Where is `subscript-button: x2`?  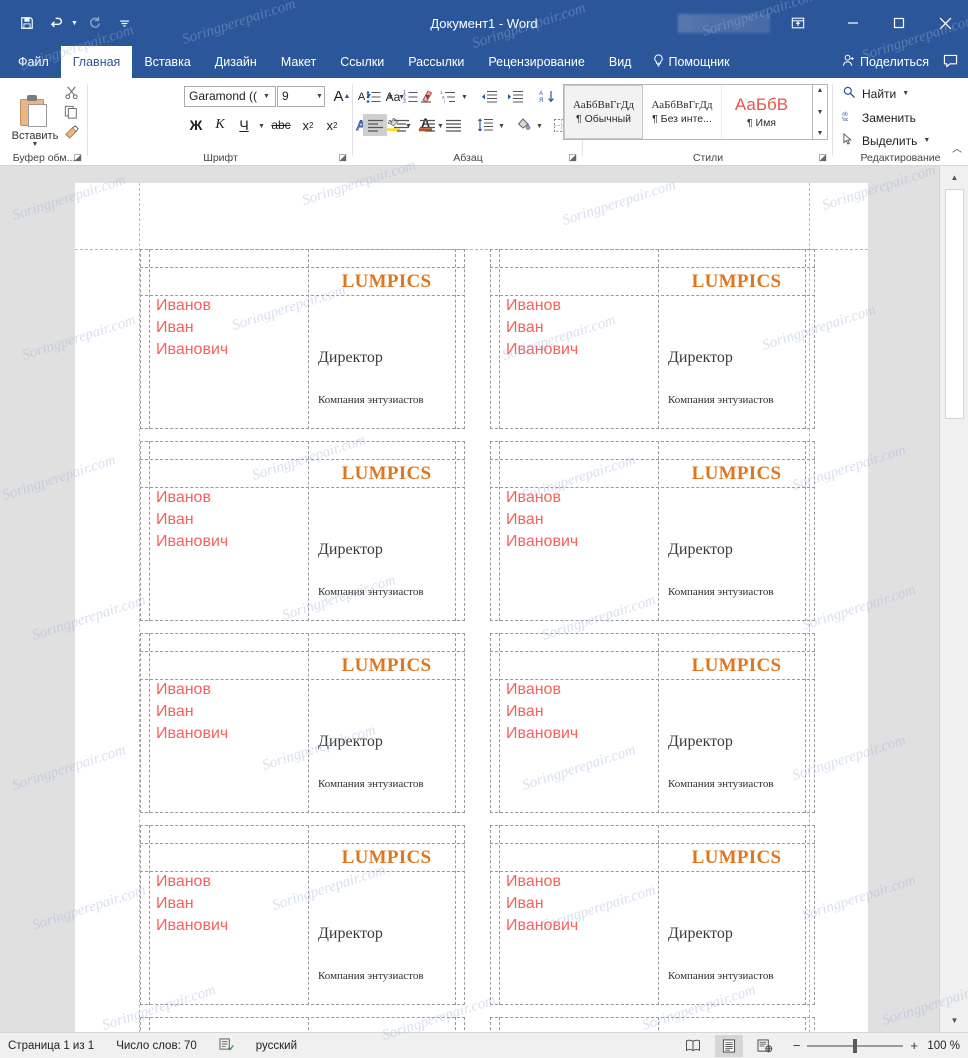
subscript-button: x2 is located at coordinates (308, 125).